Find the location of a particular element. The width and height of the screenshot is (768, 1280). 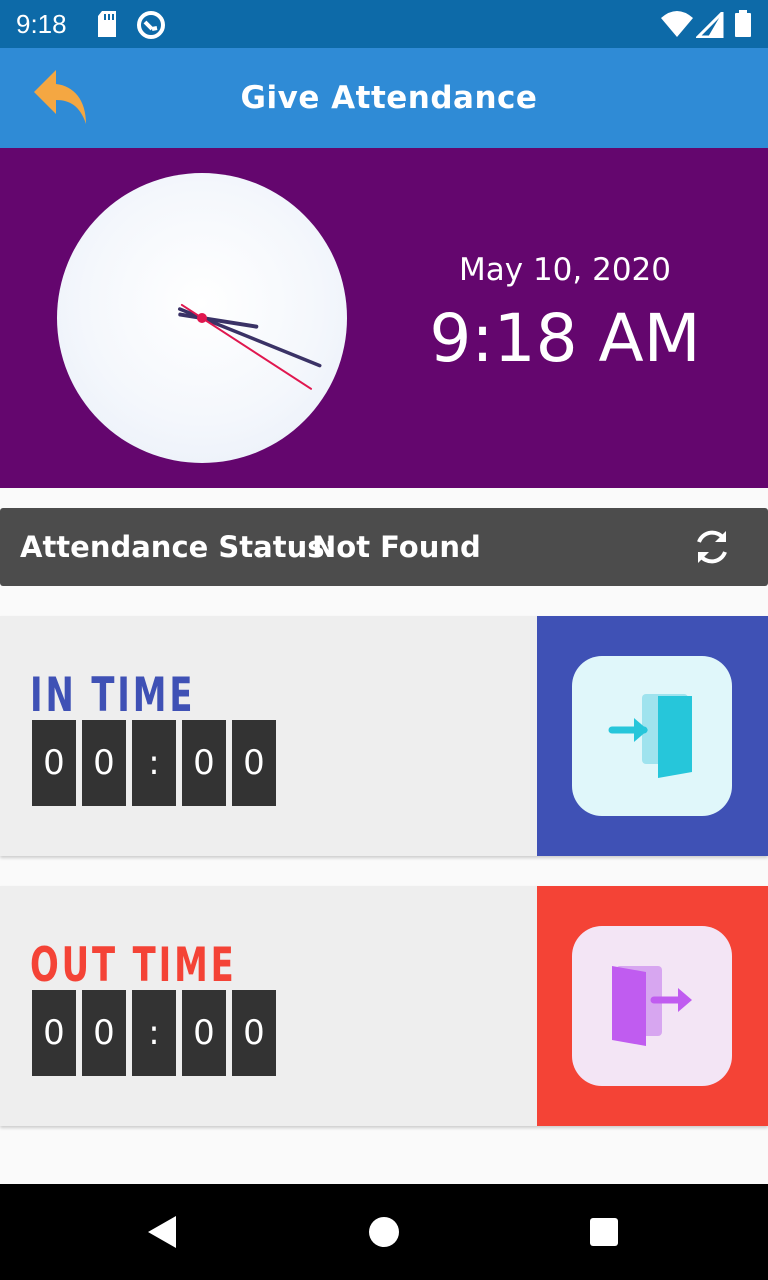

clock-center-dot is located at coordinates (202, 318).